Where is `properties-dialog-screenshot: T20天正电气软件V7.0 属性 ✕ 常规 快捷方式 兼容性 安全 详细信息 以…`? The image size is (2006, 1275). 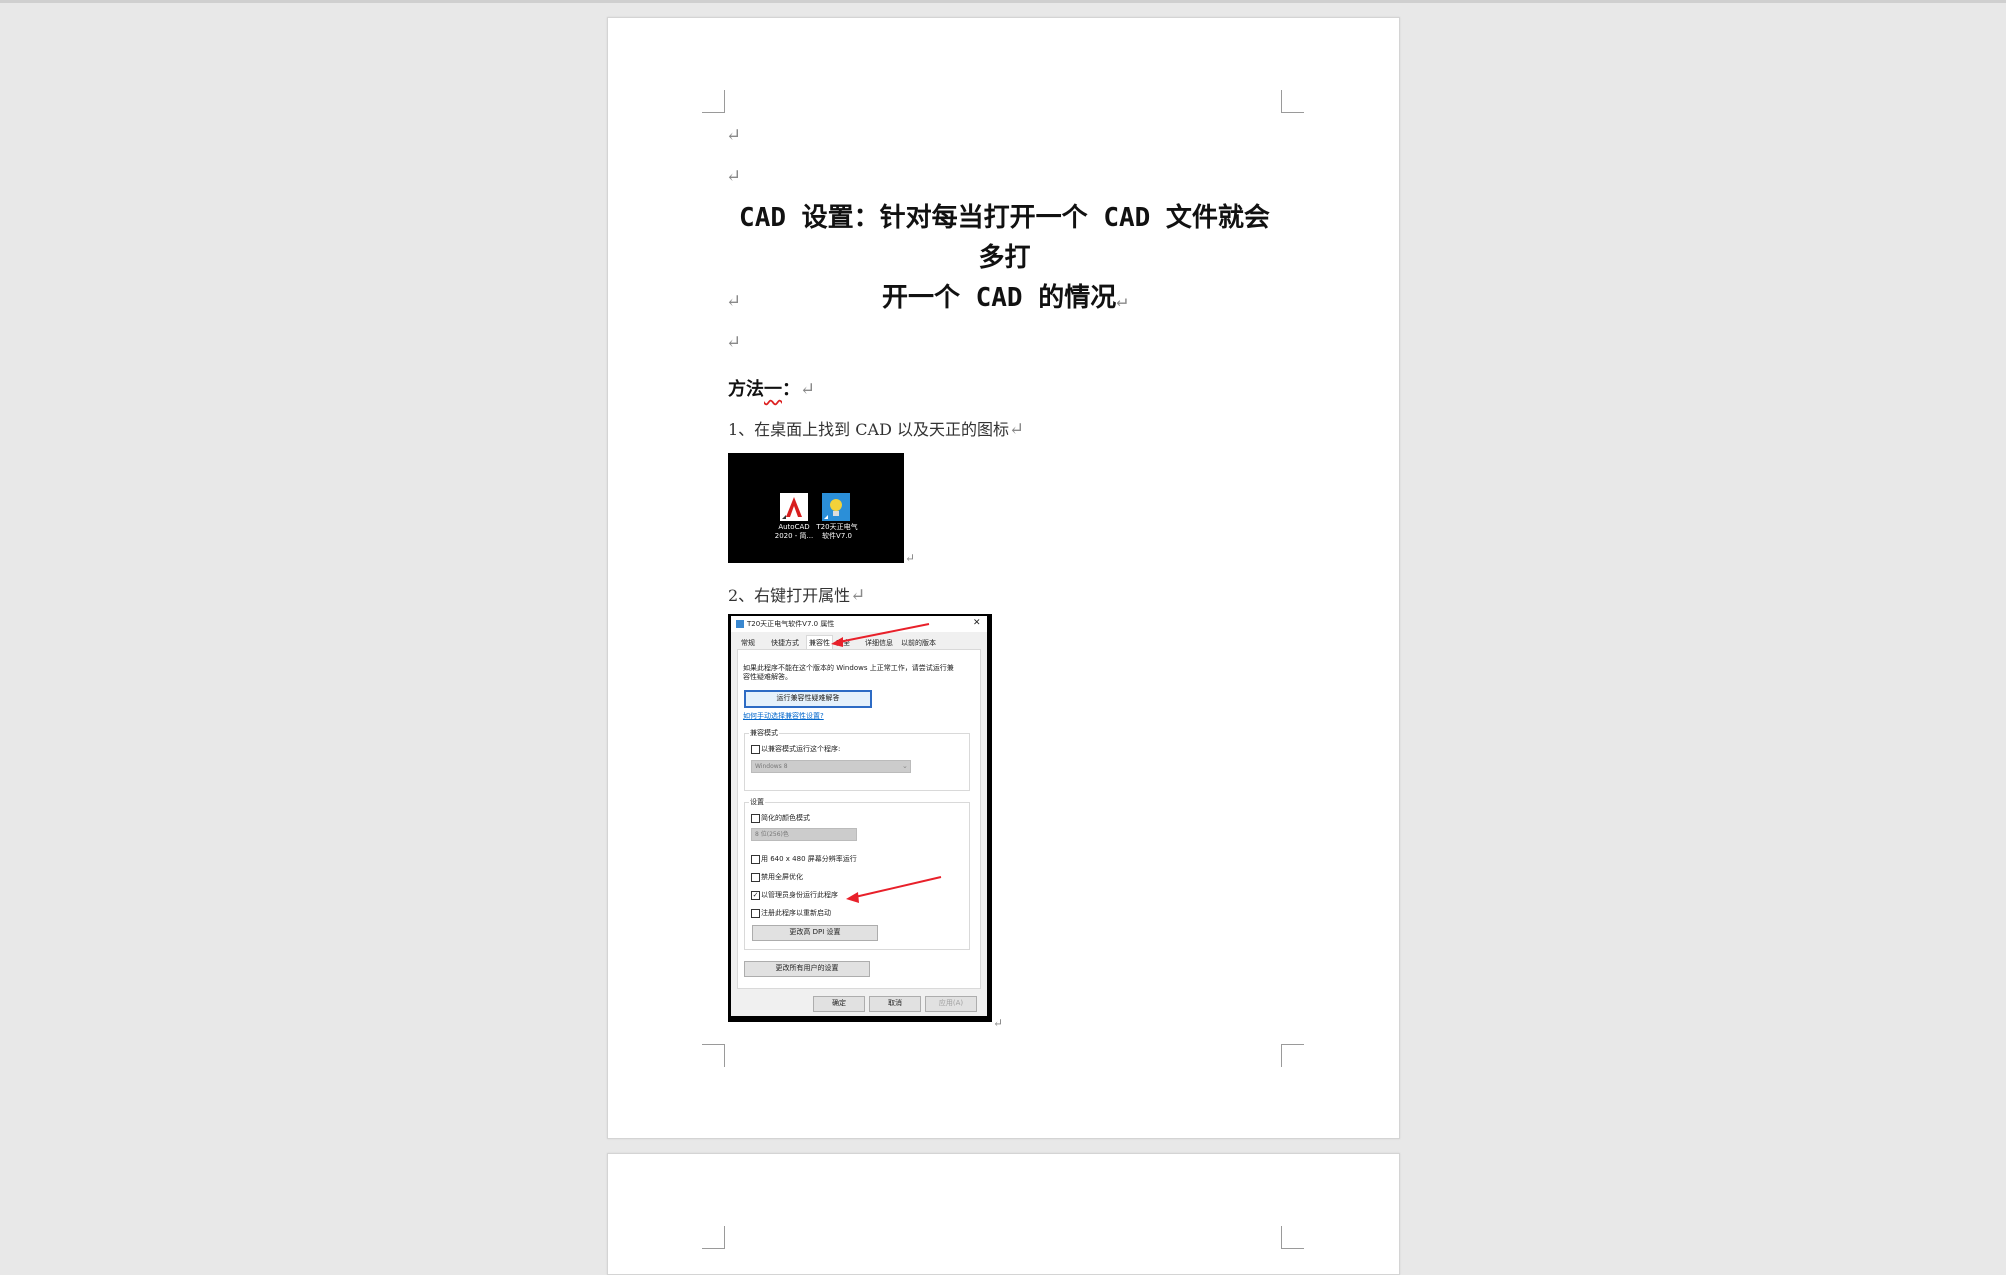 properties-dialog-screenshot: T20天正电气软件V7.0 属性 ✕ 常规 快捷方式 兼容性 安全 详细信息 以… is located at coordinates (860, 818).